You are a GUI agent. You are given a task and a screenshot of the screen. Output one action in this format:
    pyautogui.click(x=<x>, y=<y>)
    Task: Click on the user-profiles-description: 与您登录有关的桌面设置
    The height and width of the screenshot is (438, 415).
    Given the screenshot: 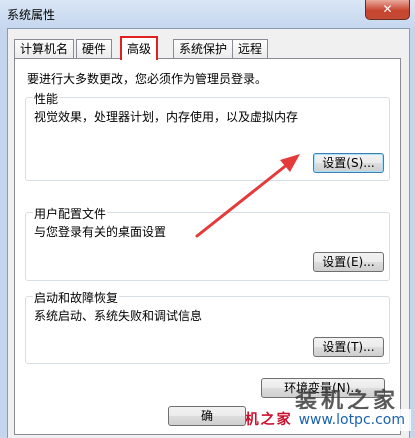 What is the action you would take?
    pyautogui.click(x=100, y=232)
    